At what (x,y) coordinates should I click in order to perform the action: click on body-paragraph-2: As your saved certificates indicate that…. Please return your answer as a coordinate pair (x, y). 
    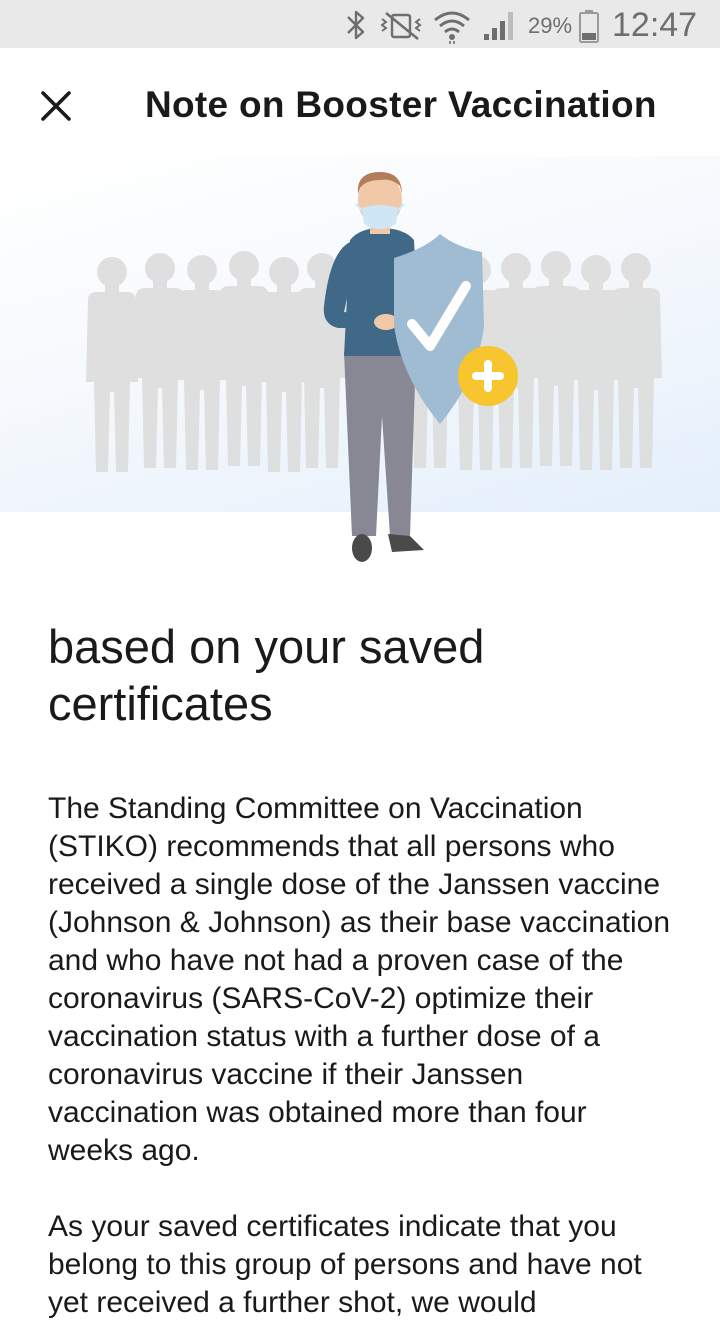
    Looking at the image, I should click on (345, 1264).